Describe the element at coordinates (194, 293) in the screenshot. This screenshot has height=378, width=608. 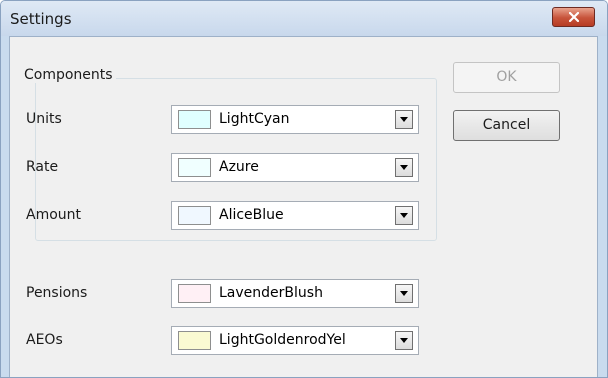
I see `pensions-color-swatch` at that location.